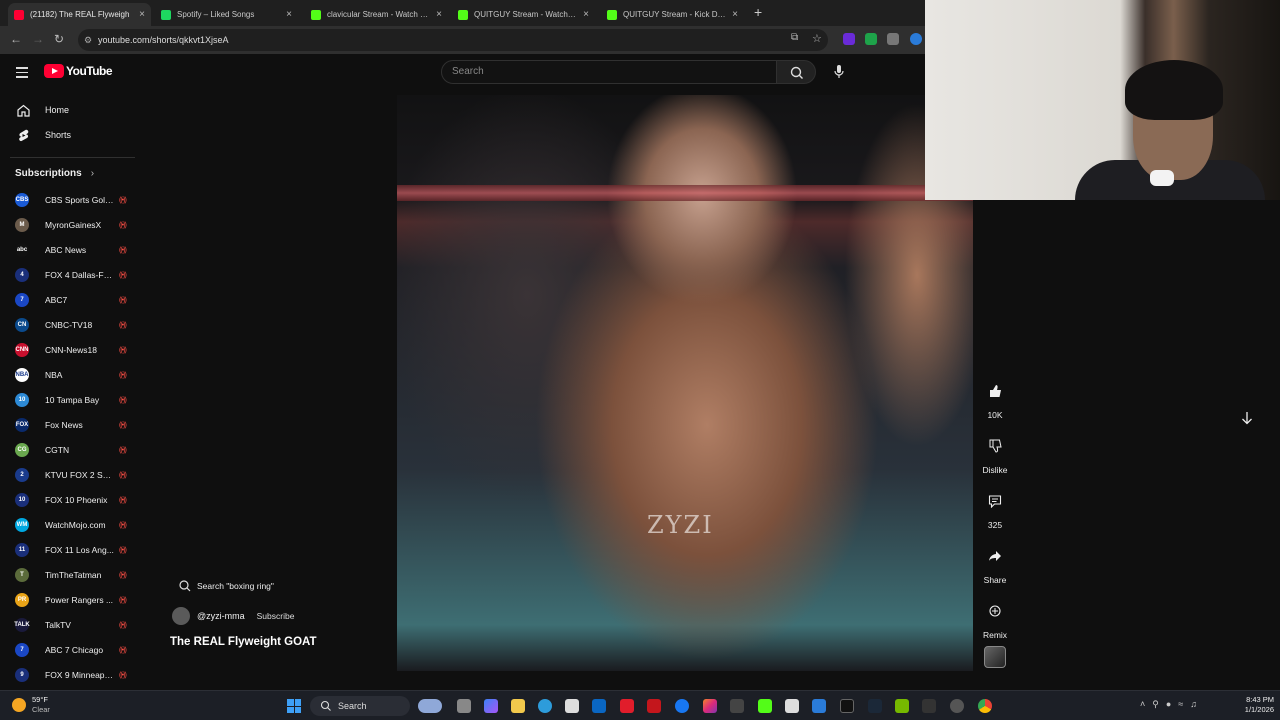 This screenshot has width=1280, height=720. I want to click on subscription-item: FOX Fox News ((•)), so click(70, 425).